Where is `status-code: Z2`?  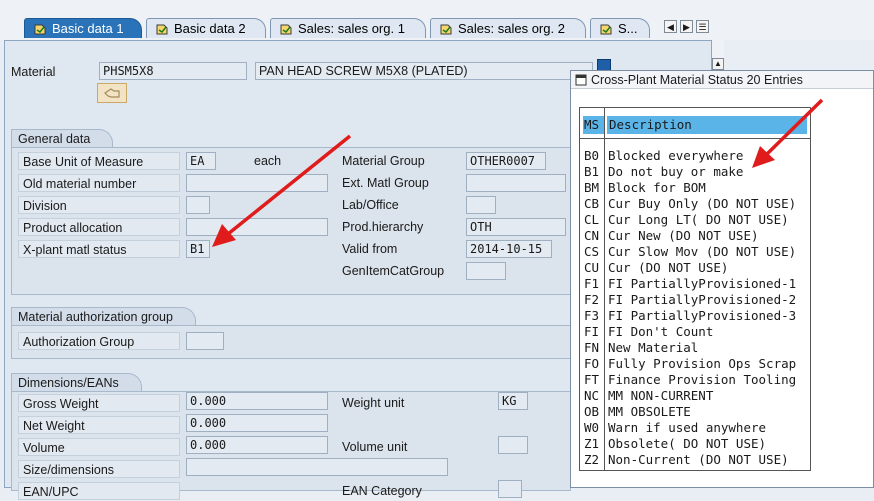
status-code: Z2 is located at coordinates (592, 459).